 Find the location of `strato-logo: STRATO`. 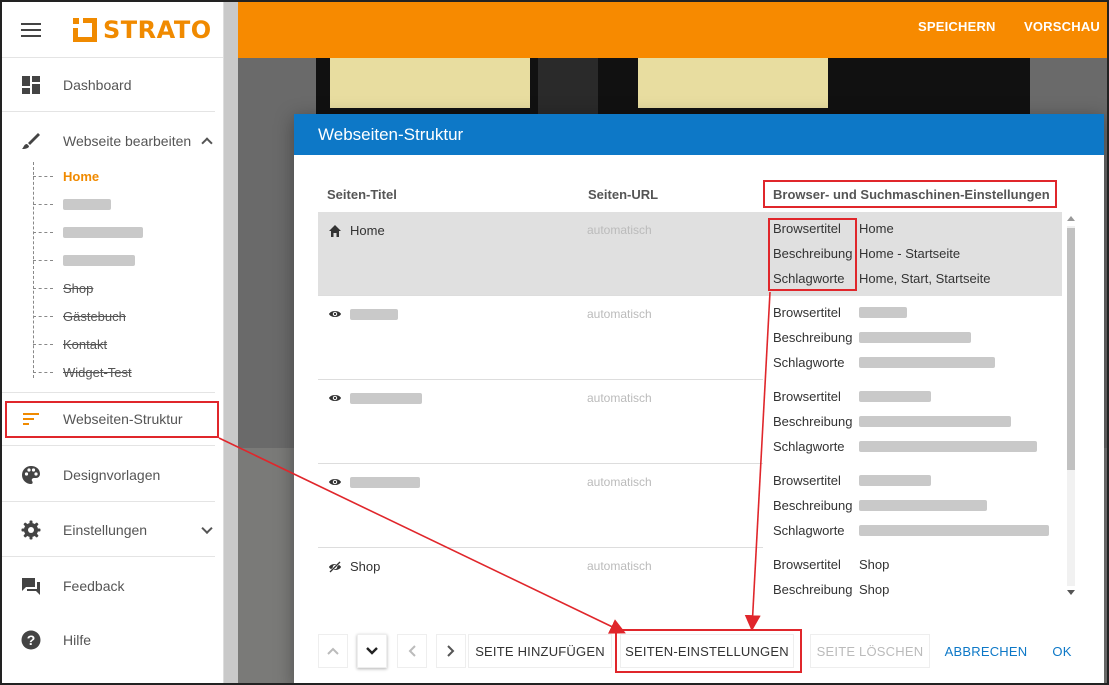

strato-logo: STRATO is located at coordinates (142, 30).